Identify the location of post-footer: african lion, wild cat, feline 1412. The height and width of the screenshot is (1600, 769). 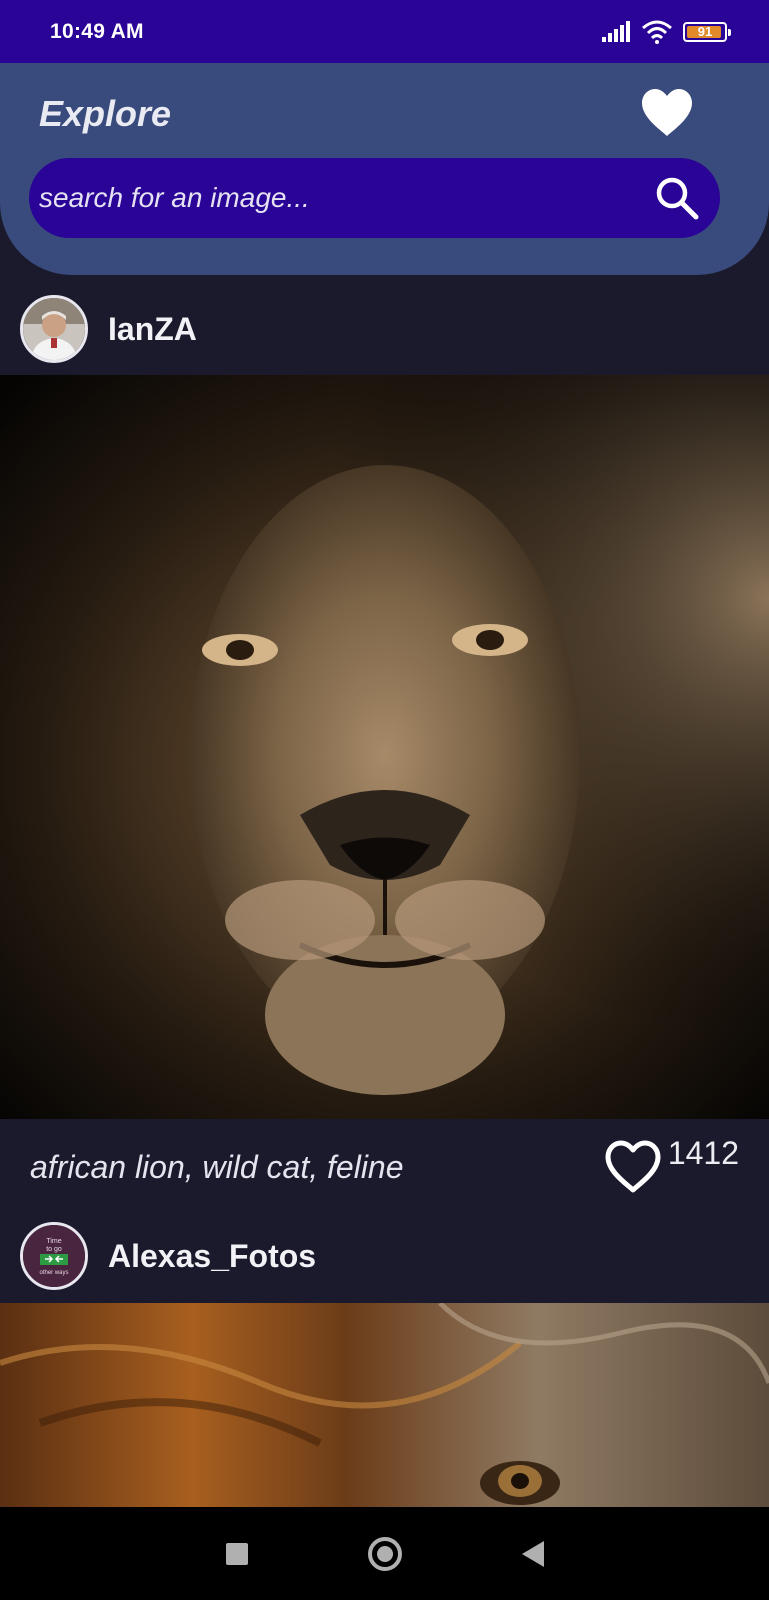
(384, 1167).